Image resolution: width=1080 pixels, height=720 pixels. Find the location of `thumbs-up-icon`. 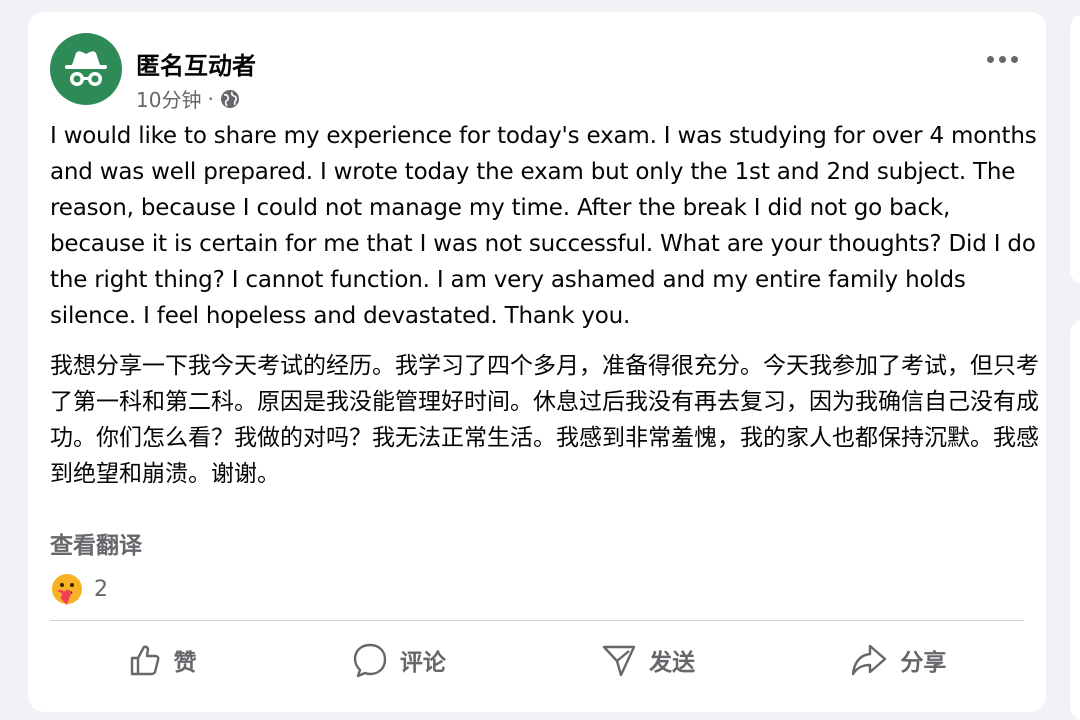

thumbs-up-icon is located at coordinates (145, 660).